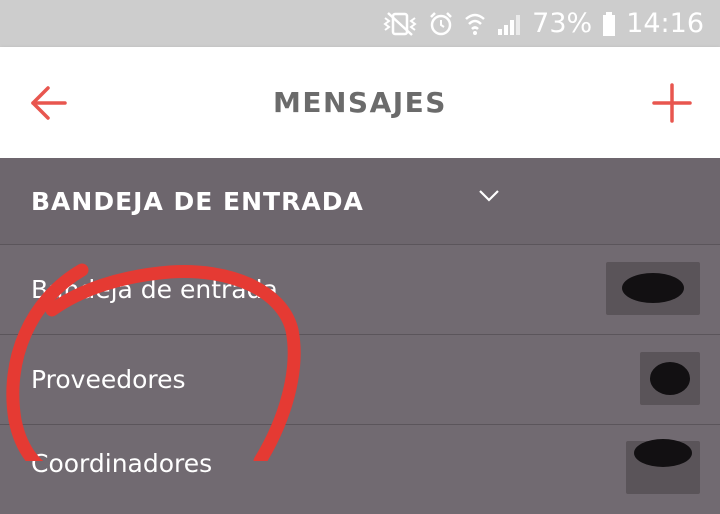  Describe the element at coordinates (665, 23) in the screenshot. I see `clock: 14:16` at that location.